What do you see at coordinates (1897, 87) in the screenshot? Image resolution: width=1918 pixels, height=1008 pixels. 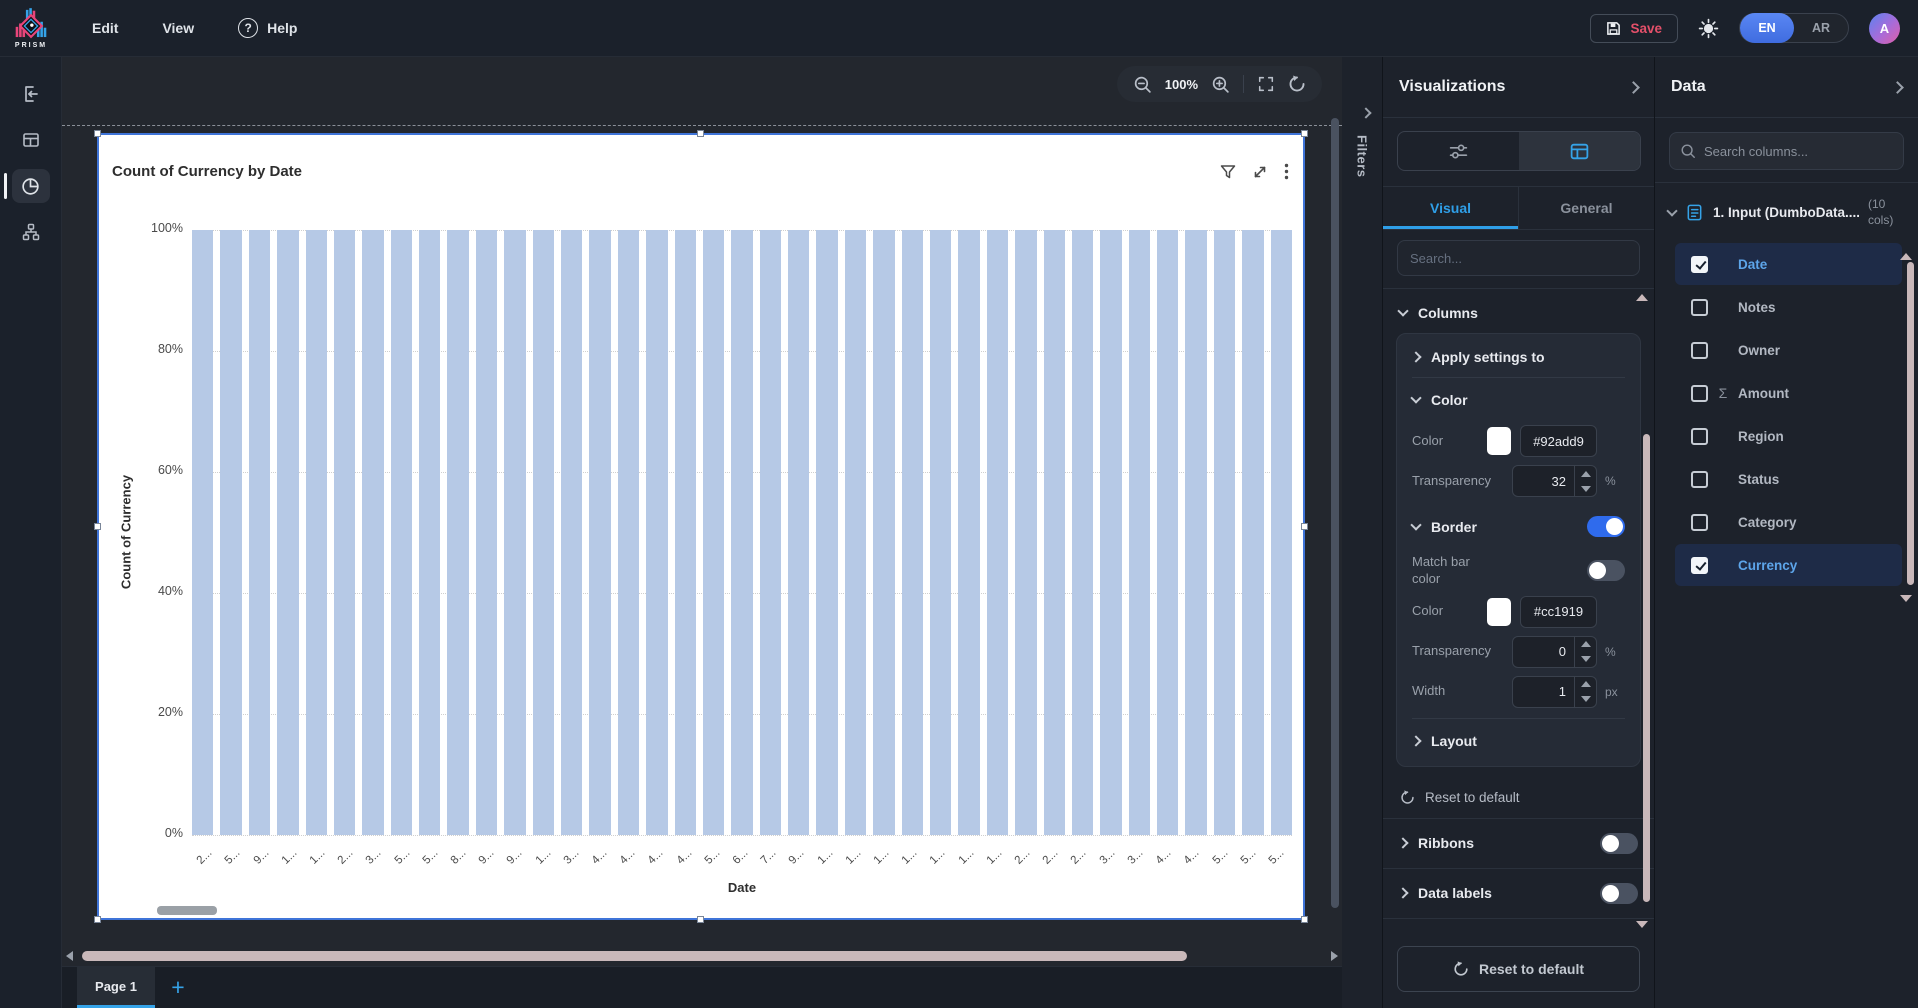 I see `collapse-data-icon` at bounding box center [1897, 87].